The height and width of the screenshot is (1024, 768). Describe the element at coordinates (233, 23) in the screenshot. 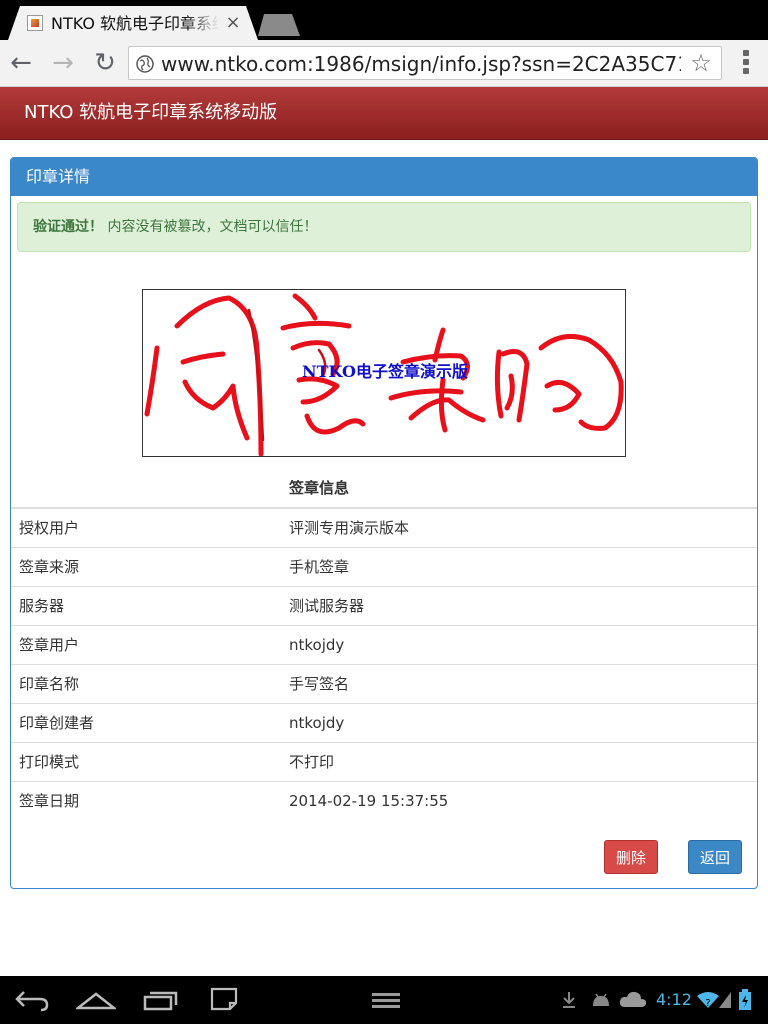

I see `tab-close-icon: ×` at that location.